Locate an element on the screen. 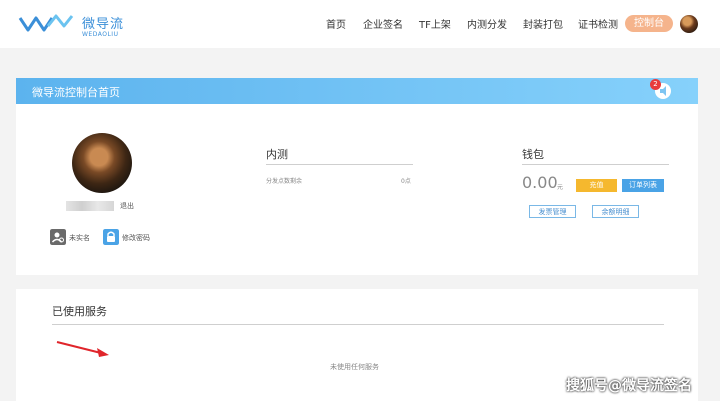 This screenshot has width=720, height=401. logo-mark-icon is located at coordinates (46, 23).